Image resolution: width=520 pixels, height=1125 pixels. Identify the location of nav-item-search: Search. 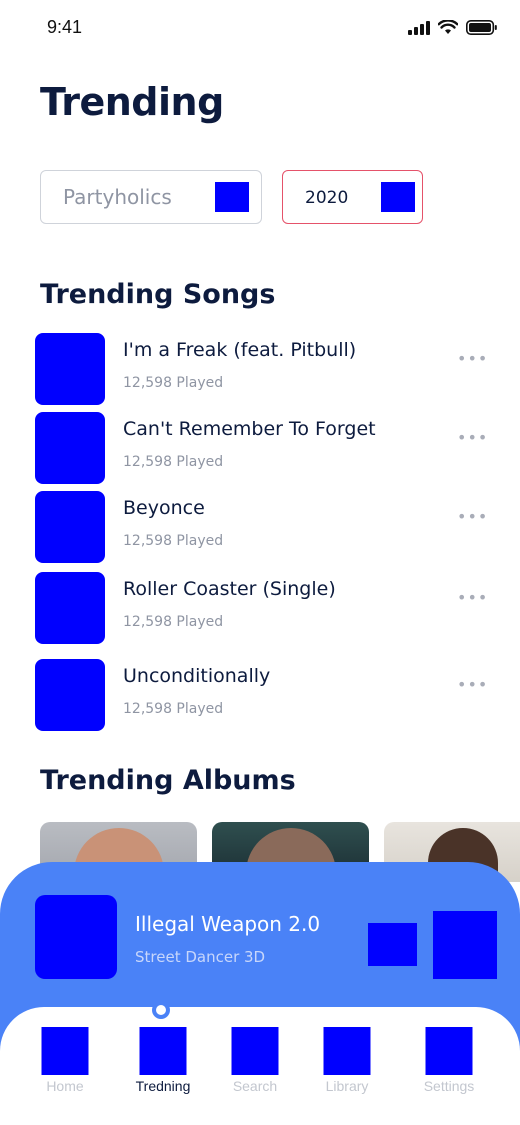
(255, 1067).